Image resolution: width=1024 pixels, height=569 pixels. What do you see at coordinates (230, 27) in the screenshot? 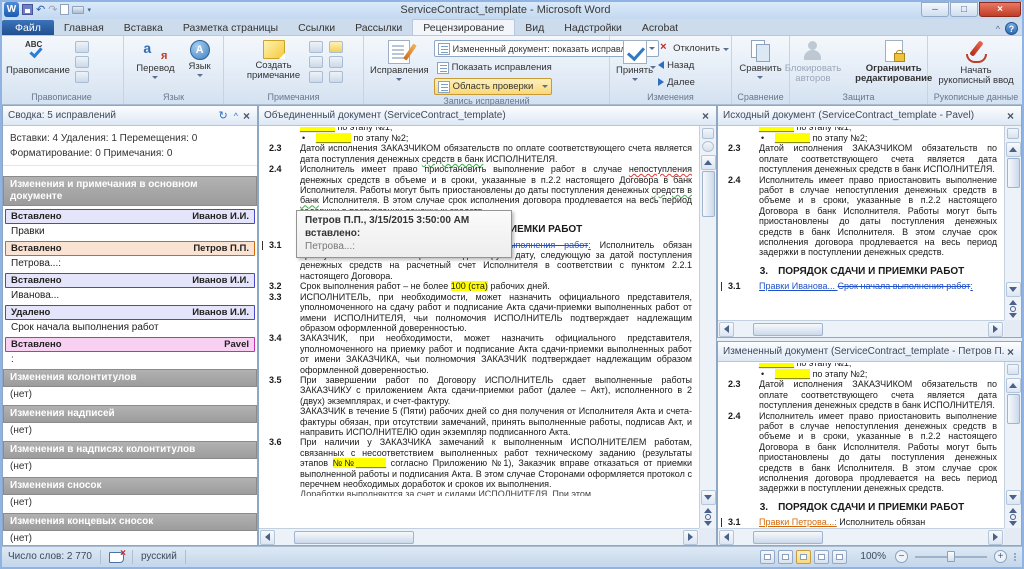
I see `tab-page-layout: Разметка страницы` at bounding box center [230, 27].